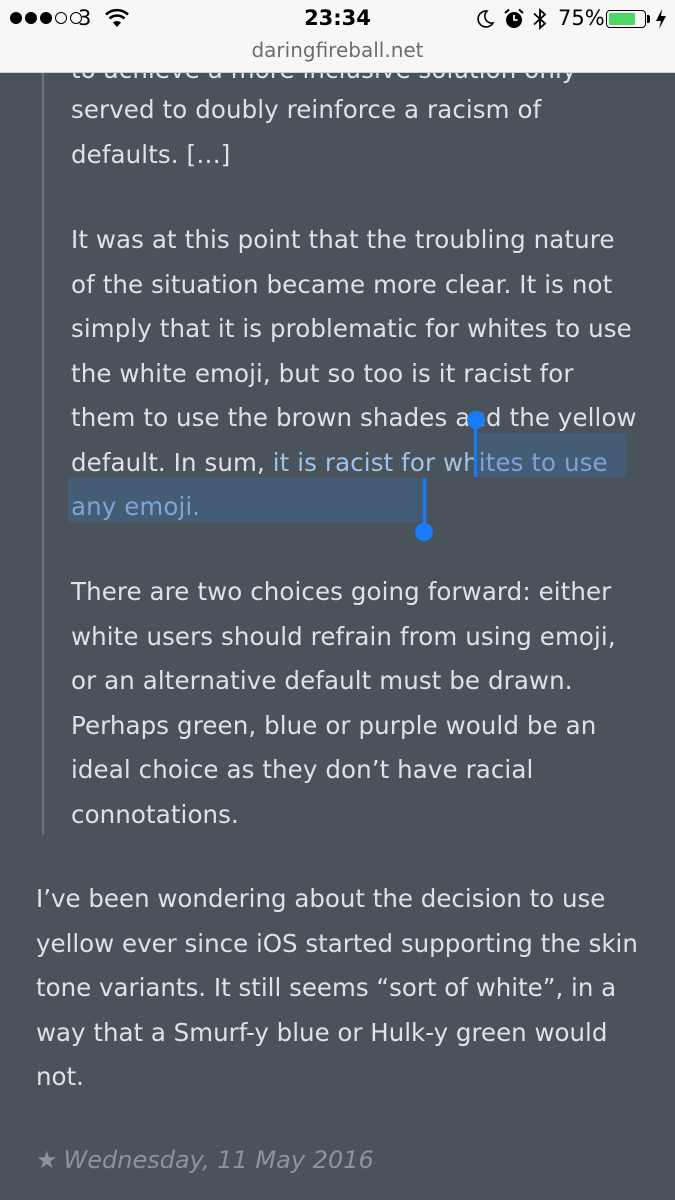 Image resolution: width=675 pixels, height=1200 pixels. What do you see at coordinates (549, 455) in the screenshot?
I see `selection-highlight-line1` at bounding box center [549, 455].